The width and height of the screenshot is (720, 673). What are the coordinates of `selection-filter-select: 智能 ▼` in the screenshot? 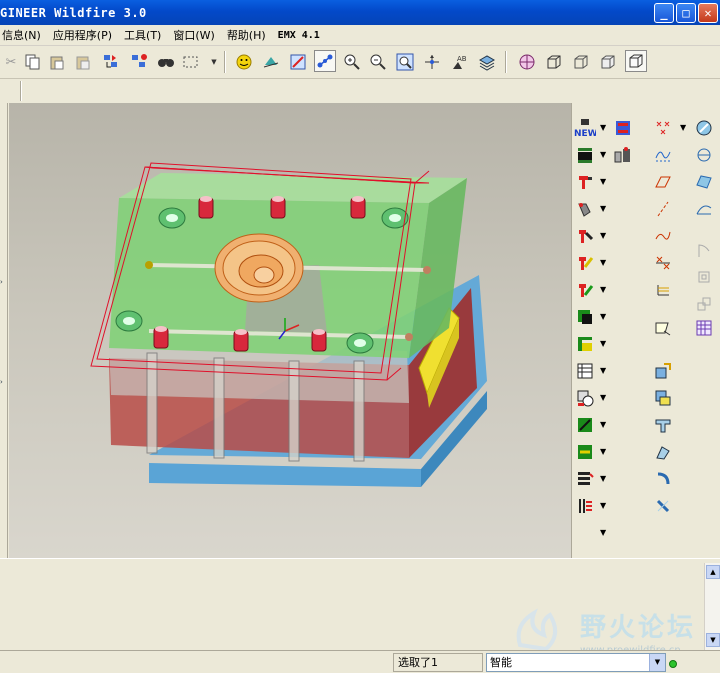 It's located at (576, 662).